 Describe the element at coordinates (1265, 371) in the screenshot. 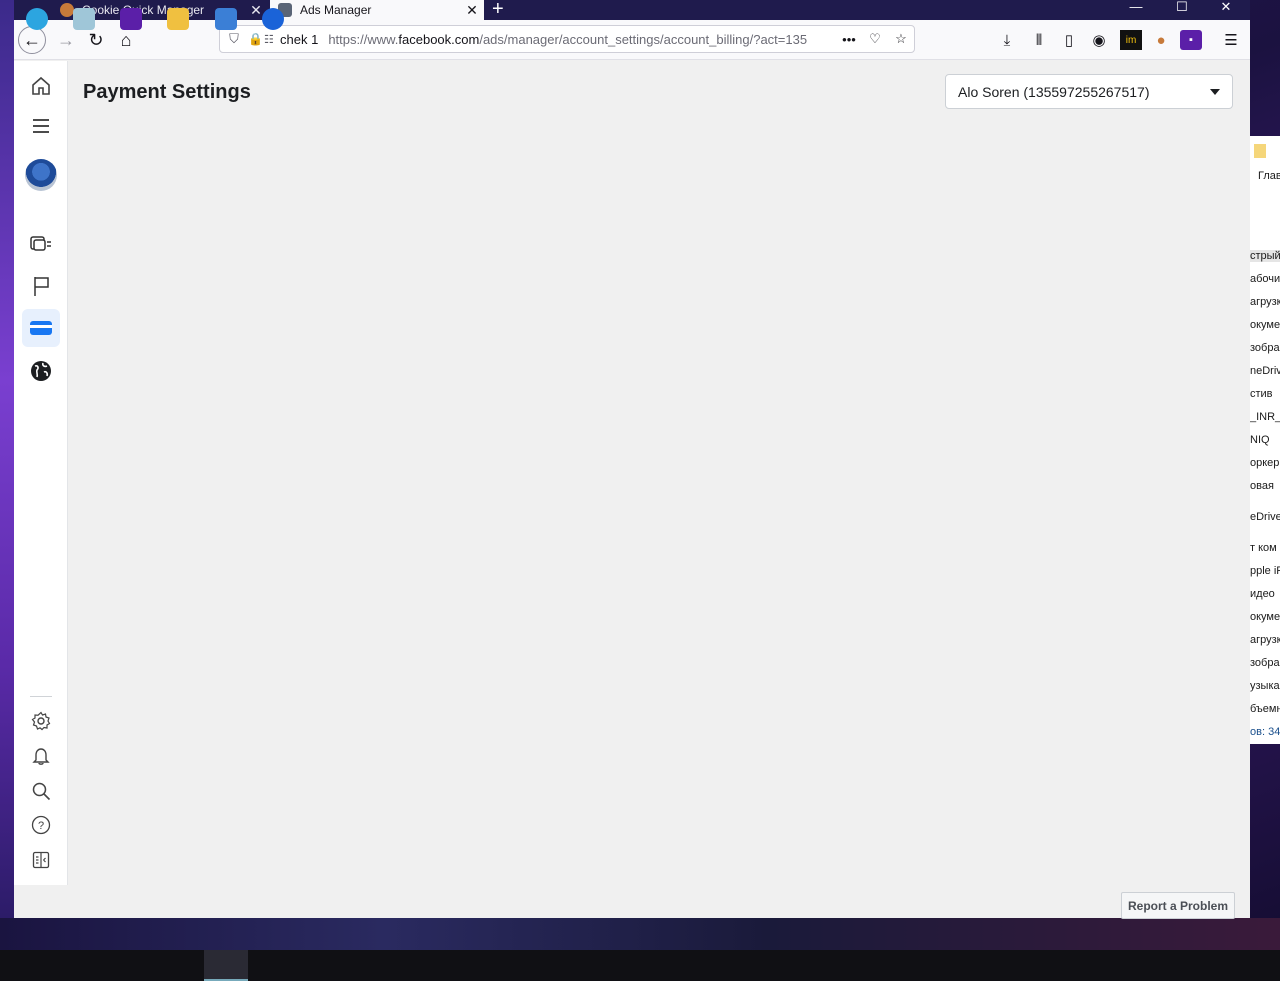

I see `list-item: neDriv` at that location.